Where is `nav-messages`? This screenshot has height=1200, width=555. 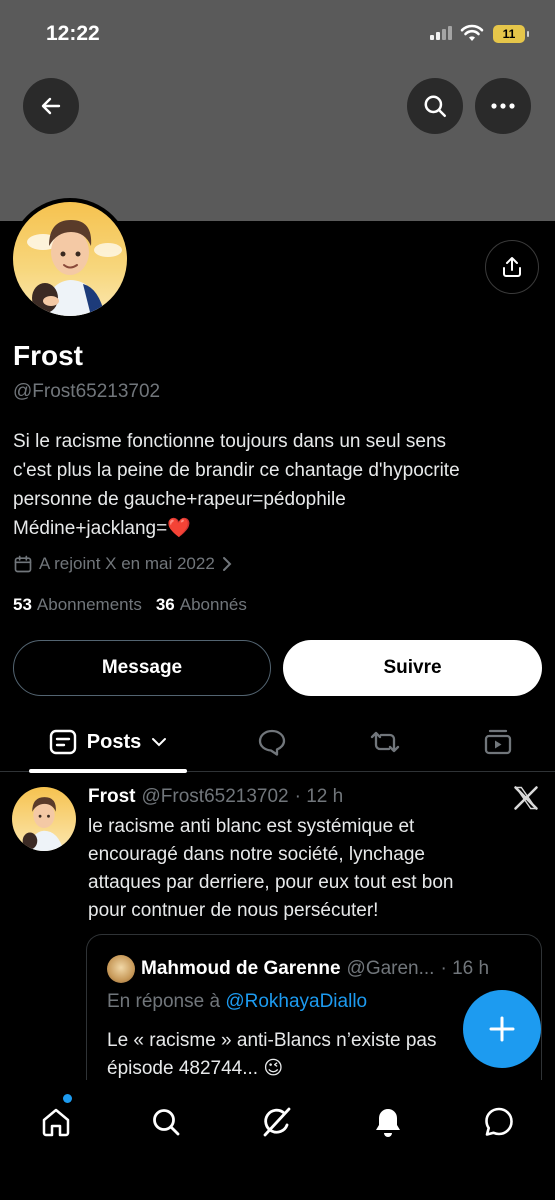
nav-messages is located at coordinates (499, 1122).